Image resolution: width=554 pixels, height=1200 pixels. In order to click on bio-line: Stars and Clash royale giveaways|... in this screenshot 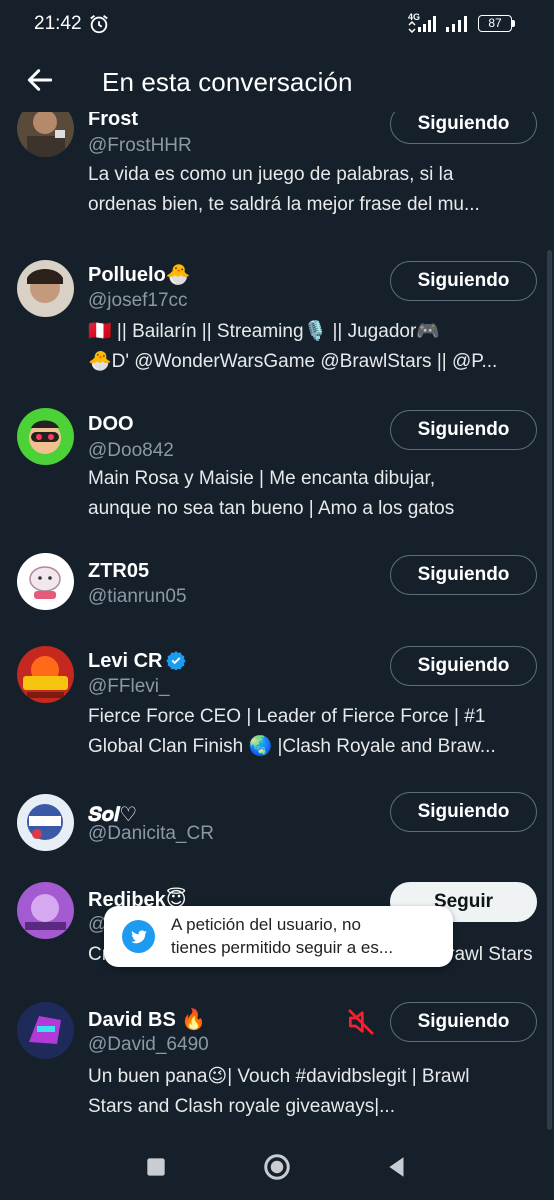, I will do `click(241, 1106)`.